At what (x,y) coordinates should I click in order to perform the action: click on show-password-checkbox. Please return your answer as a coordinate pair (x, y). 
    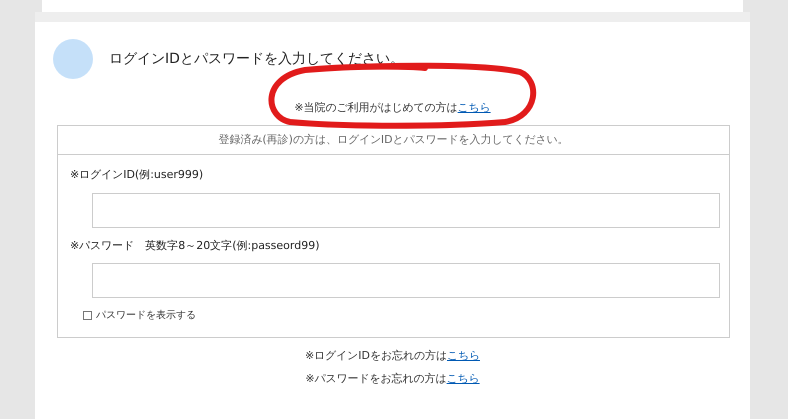
    Looking at the image, I should click on (87, 315).